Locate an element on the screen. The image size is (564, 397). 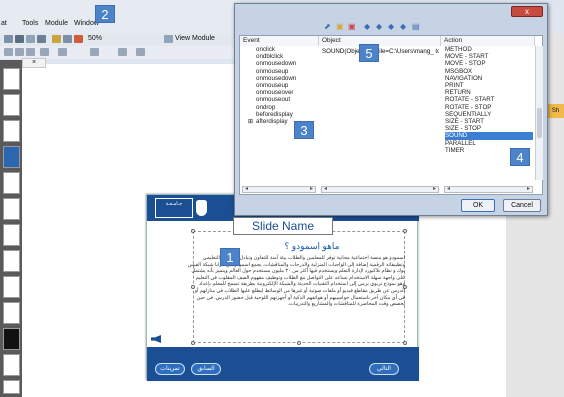
menu-item-at: at is located at coordinates (4, 23).